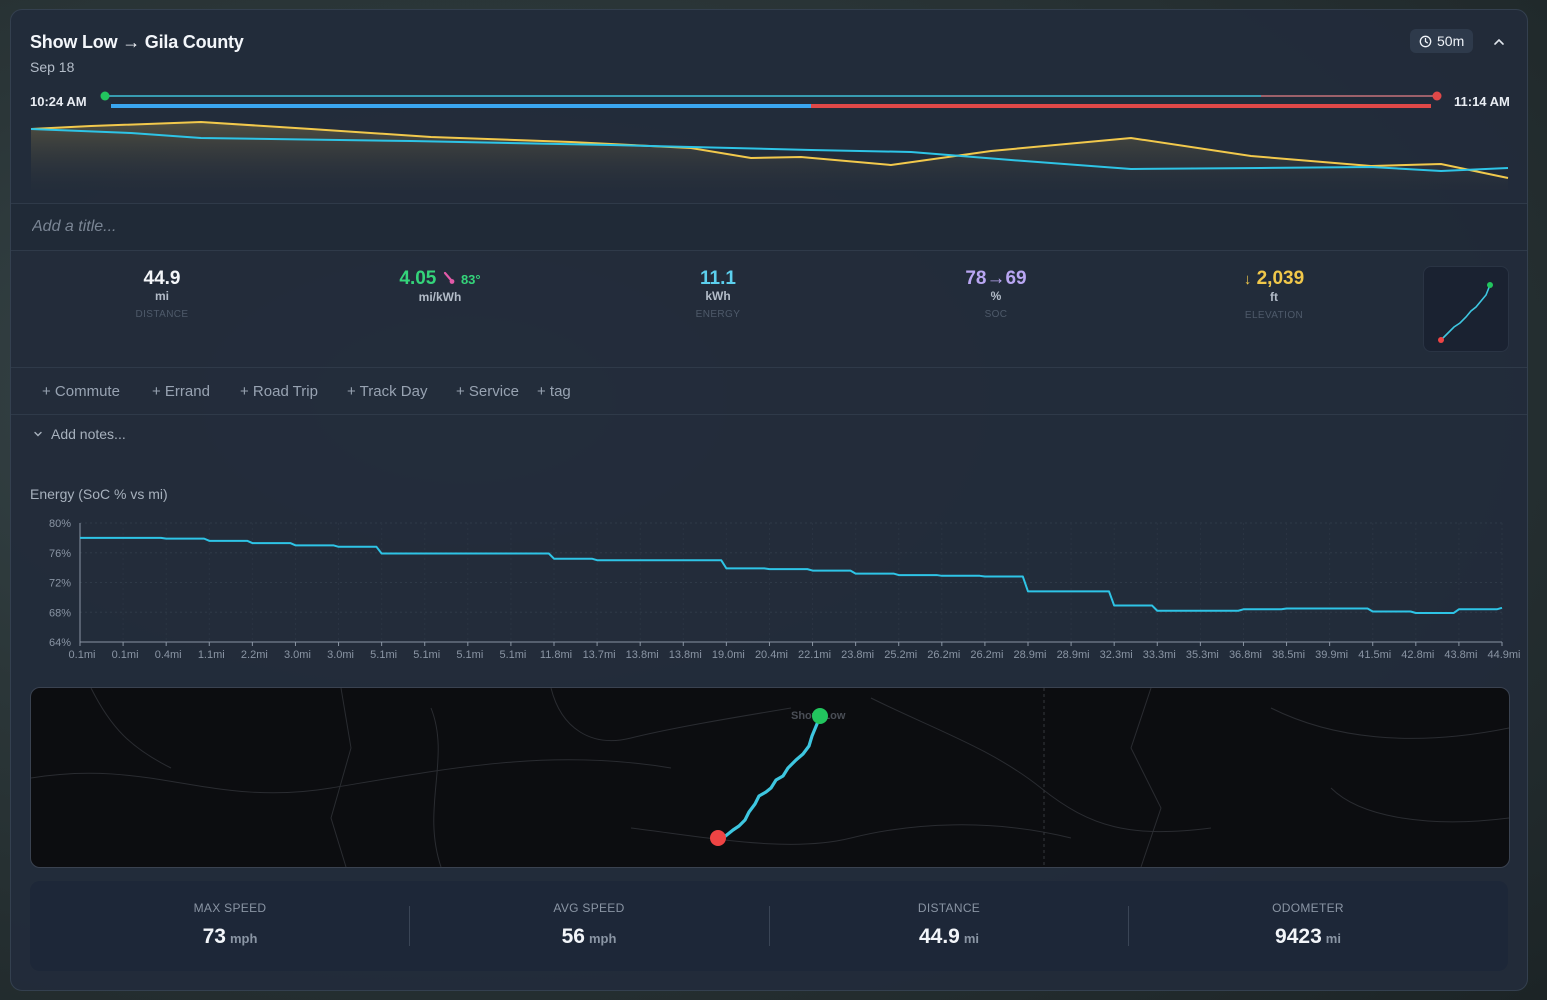 This screenshot has width=1547, height=1000. Describe the element at coordinates (589, 926) in the screenshot. I see `summary-avg-speed: AVG SPEED 56 mph` at that location.